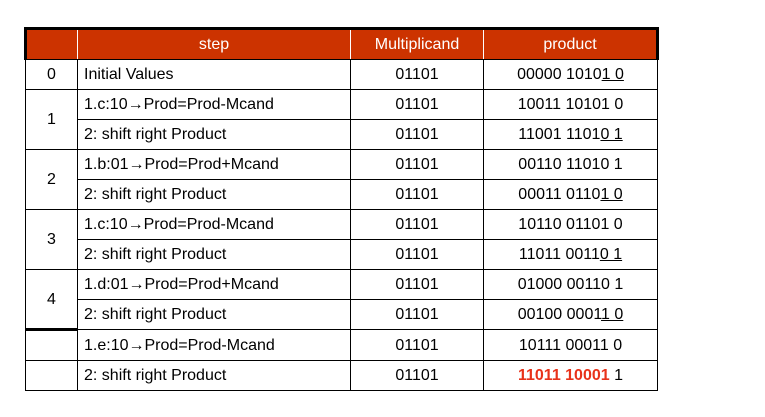 The height and width of the screenshot is (417, 765). What do you see at coordinates (214, 43) in the screenshot?
I see `header-step: step` at bounding box center [214, 43].